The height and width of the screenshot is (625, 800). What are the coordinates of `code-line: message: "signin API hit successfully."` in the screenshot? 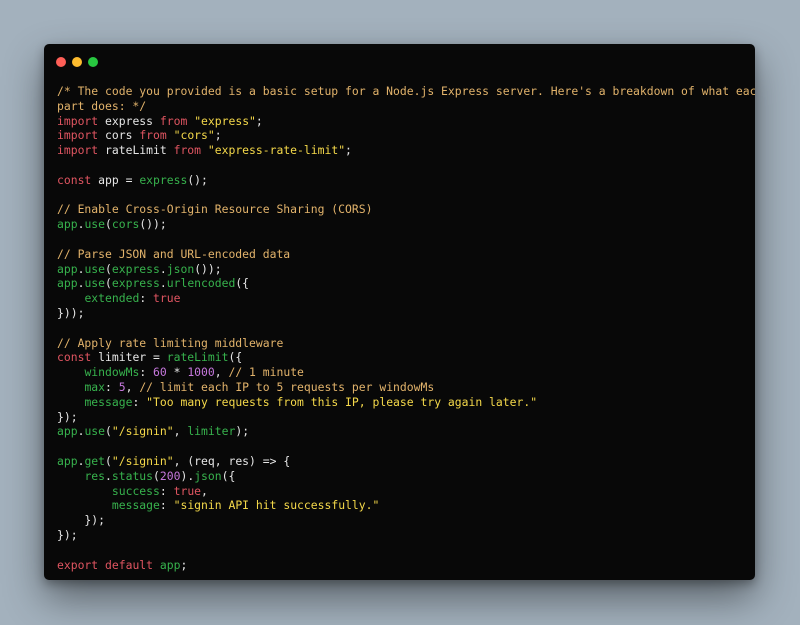 It's located at (406, 505).